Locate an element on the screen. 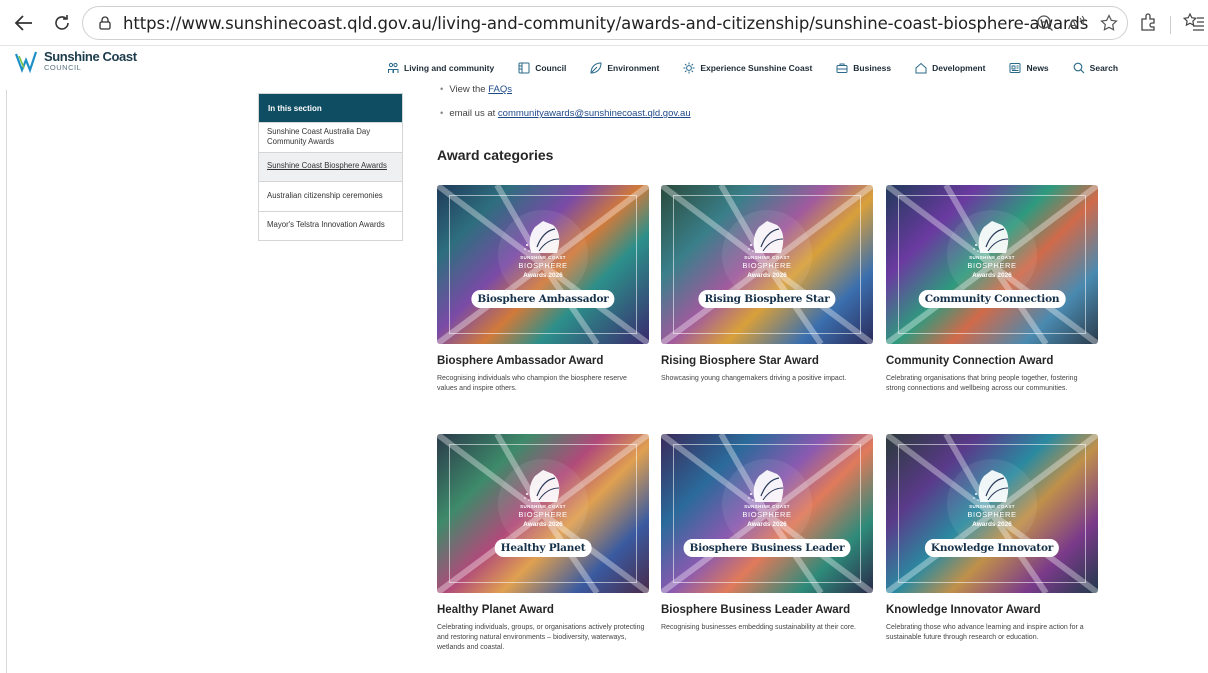 The height and width of the screenshot is (673, 1208). house-icon is located at coordinates (921, 68).